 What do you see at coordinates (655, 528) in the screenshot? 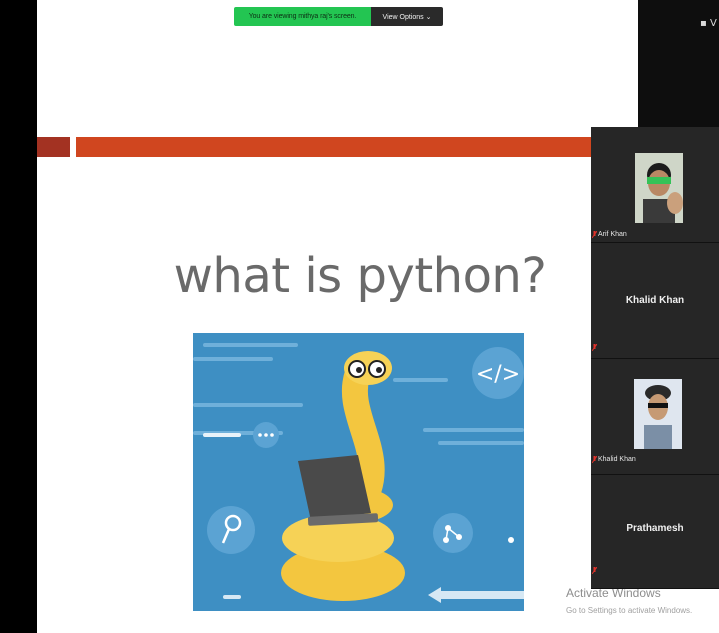
I see `participant-name-center: Prathamesh` at bounding box center [655, 528].